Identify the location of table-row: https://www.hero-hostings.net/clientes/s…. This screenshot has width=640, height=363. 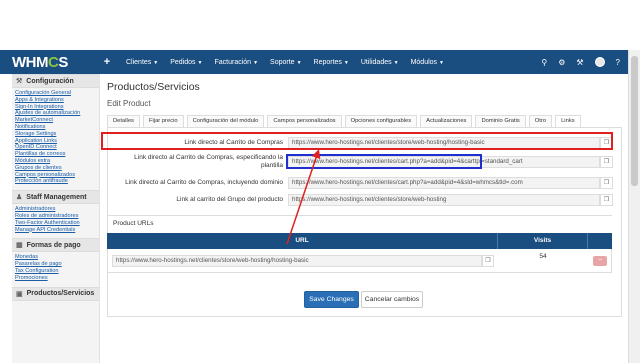
(359, 261).